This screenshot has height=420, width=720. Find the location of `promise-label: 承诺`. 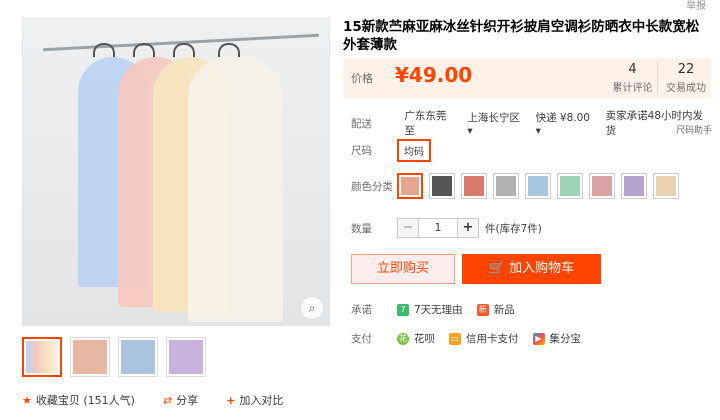

promise-label: 承诺 is located at coordinates (361, 310).